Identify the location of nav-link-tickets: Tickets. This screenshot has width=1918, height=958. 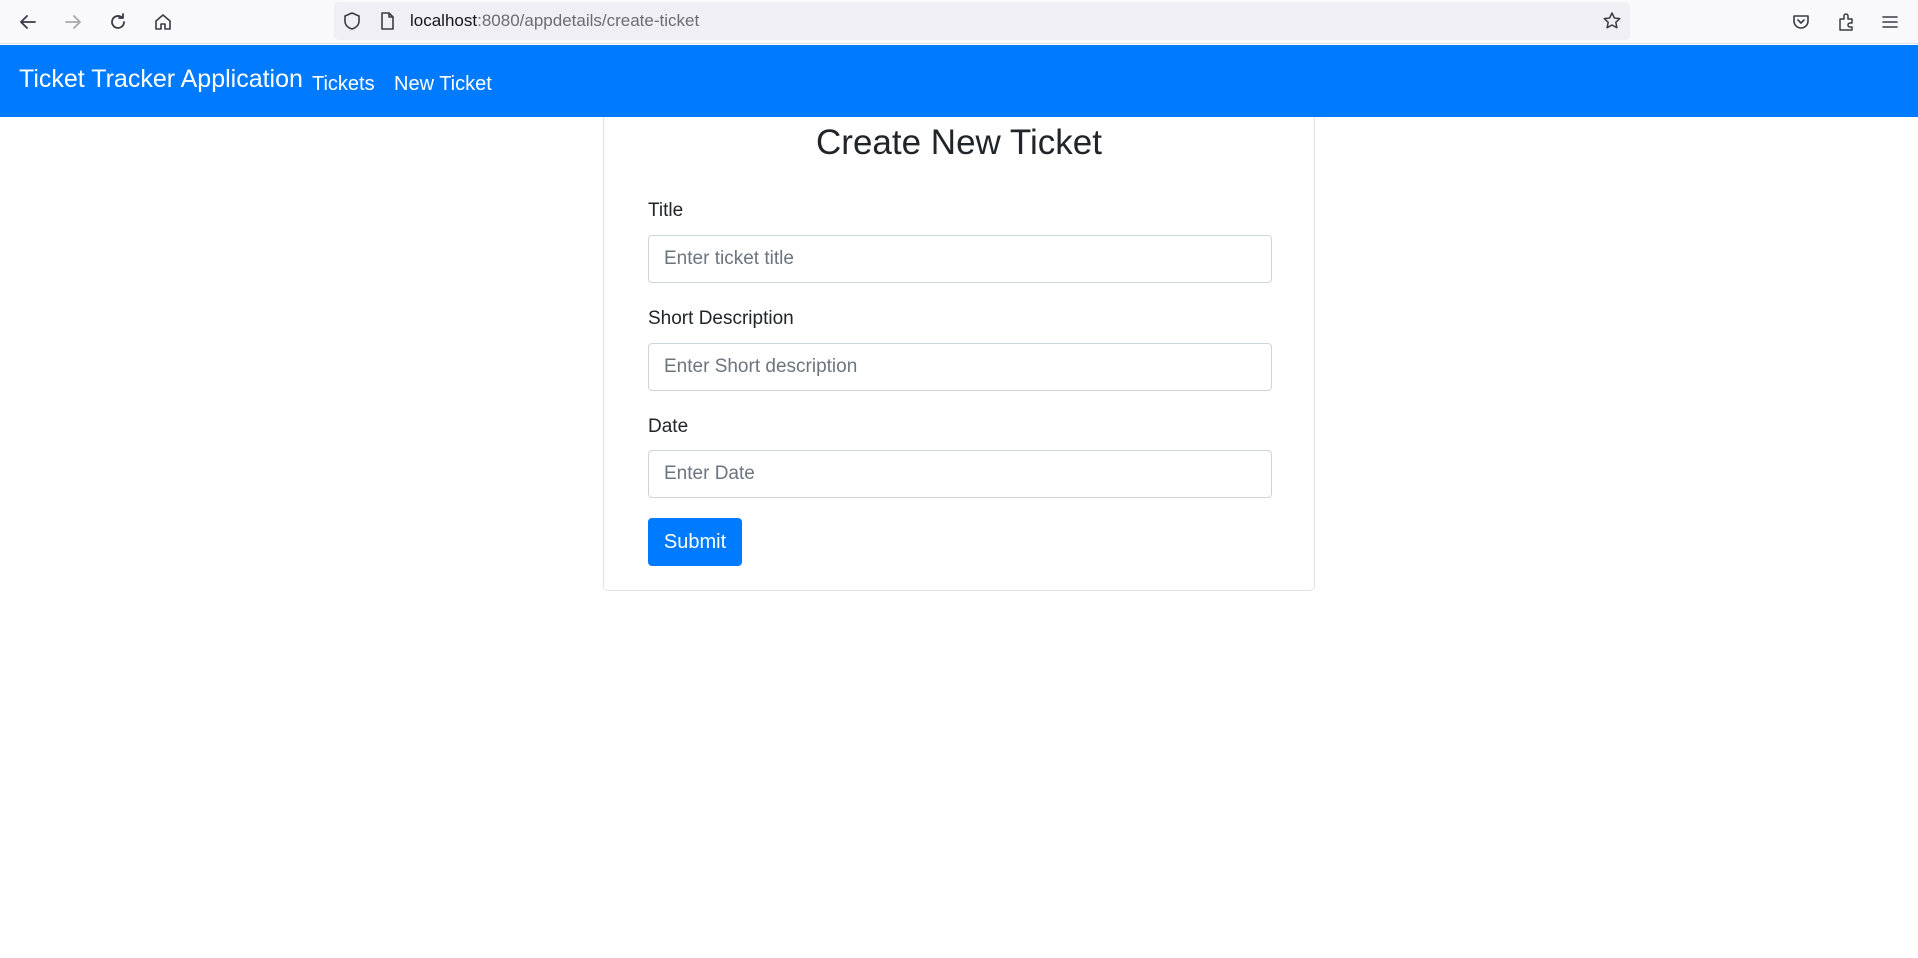
(343, 84).